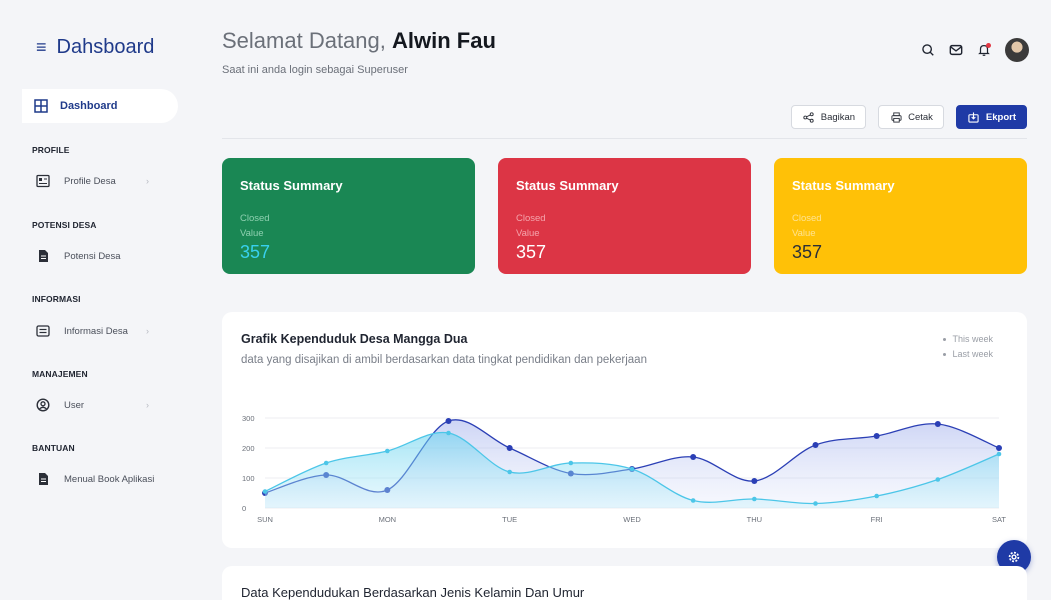 The height and width of the screenshot is (600, 1051). Describe the element at coordinates (64, 225) in the screenshot. I see `section-heading-potensi-desa: POTENSI DESA` at that location.